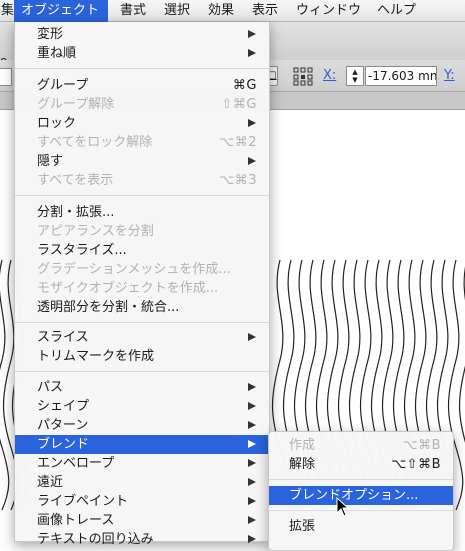  I want to click on menu-item-label: ロック, so click(56, 123).